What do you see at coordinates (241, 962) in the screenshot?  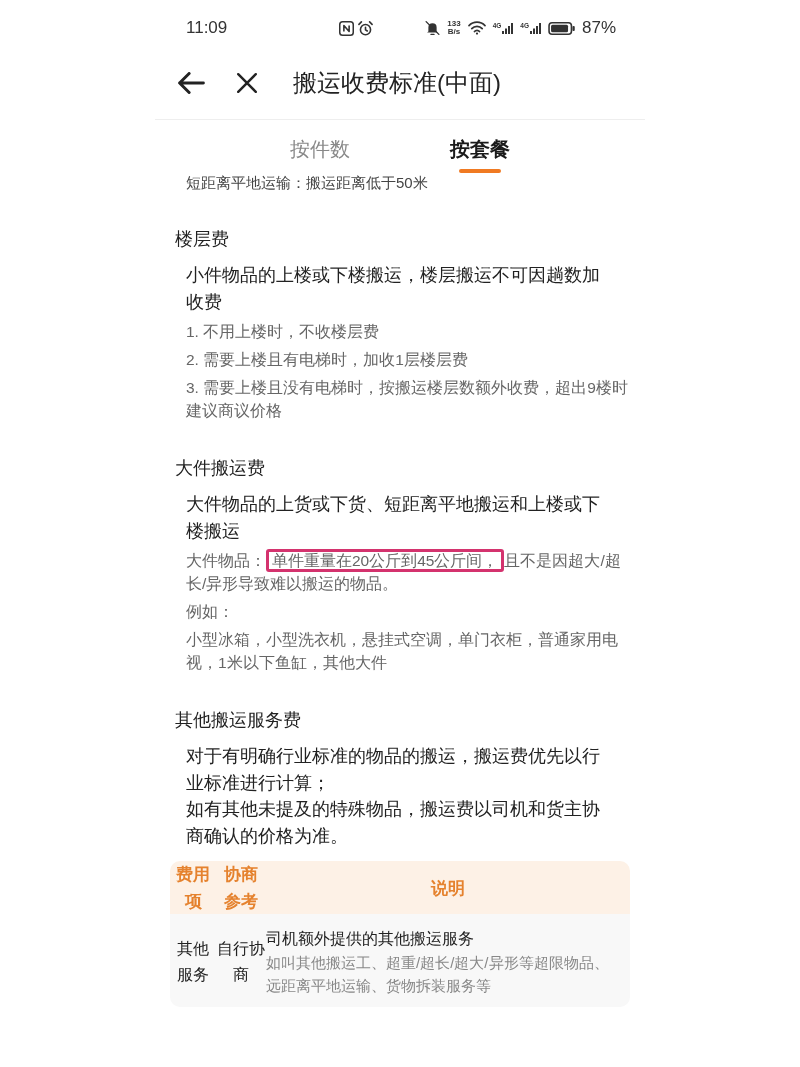 I see `table-cell-text: 自行协商` at bounding box center [241, 962].